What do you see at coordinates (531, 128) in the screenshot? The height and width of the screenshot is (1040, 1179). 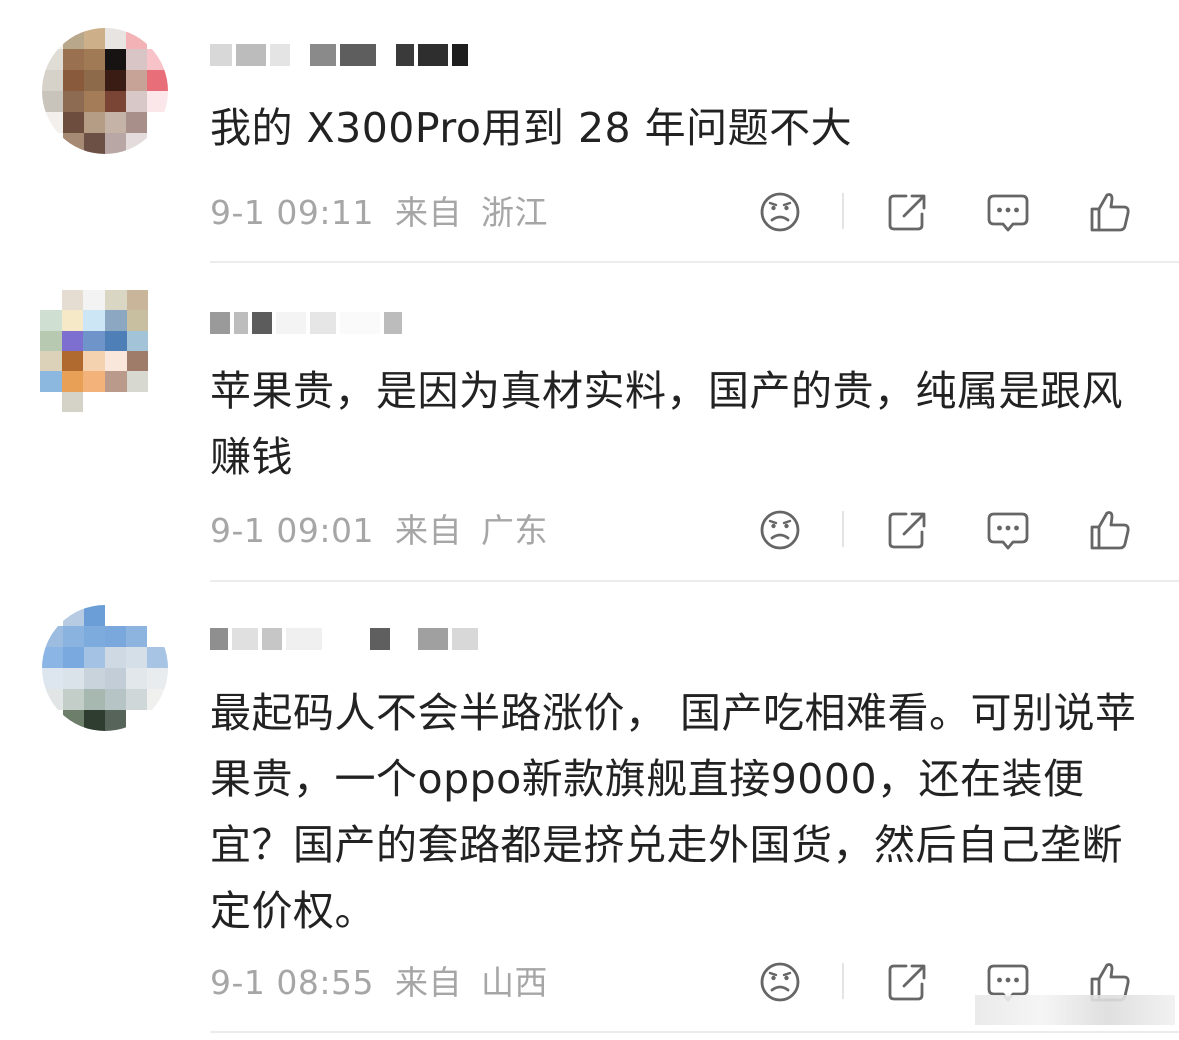 I see `comment-text: 我的 X300Pro用到 28 年问题不大` at bounding box center [531, 128].